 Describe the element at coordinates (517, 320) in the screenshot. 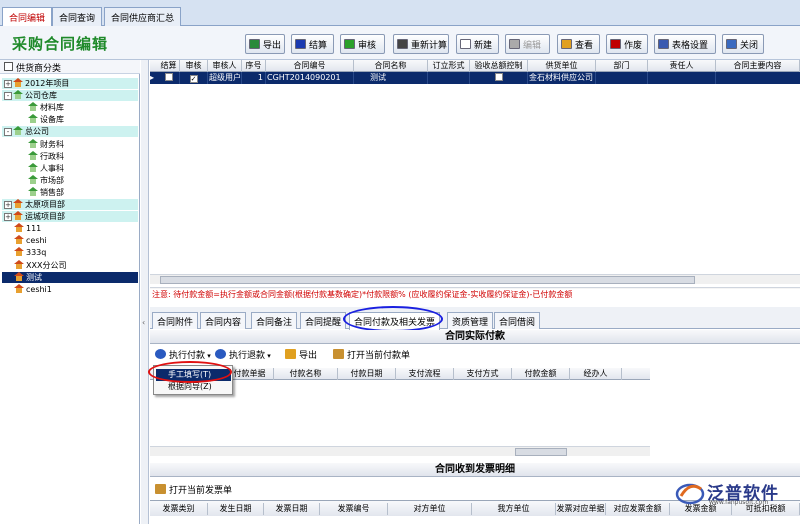

I see `sub-tab: 合同借阅` at that location.